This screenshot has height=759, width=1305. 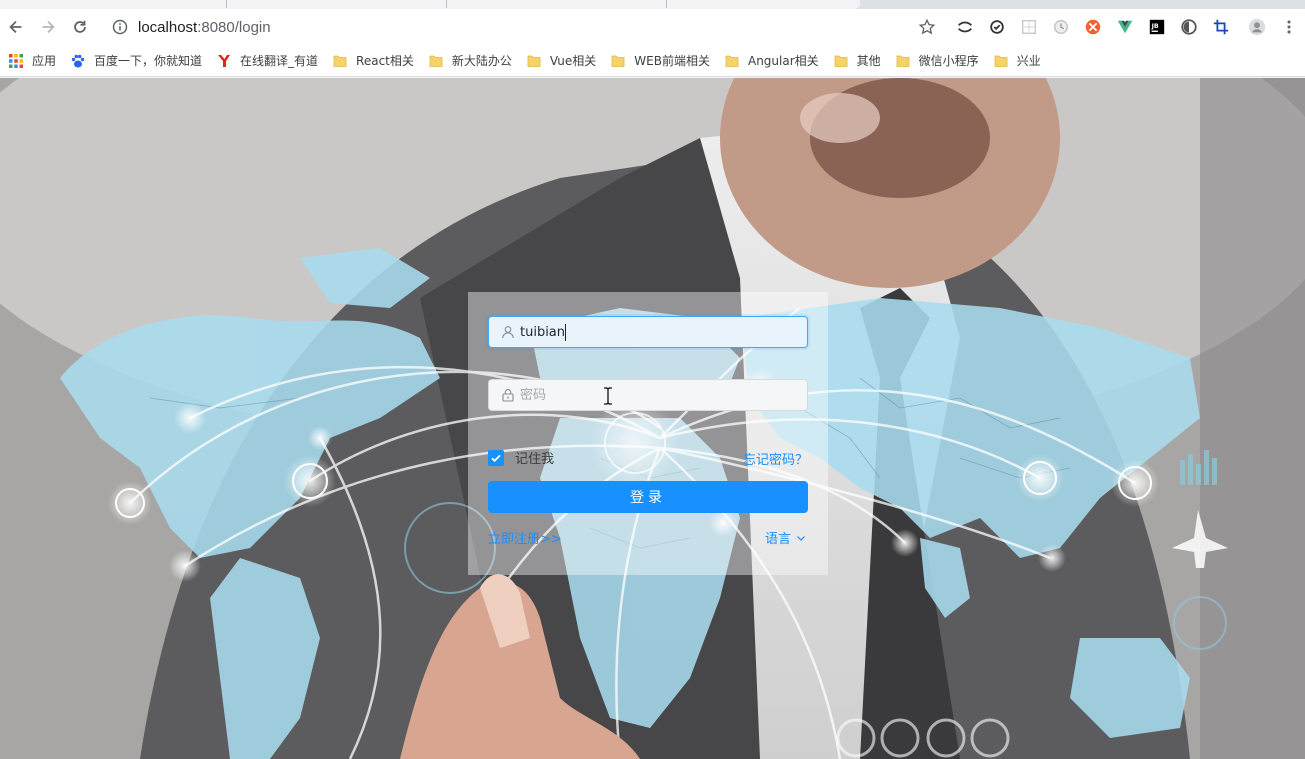 I want to click on bookmark-label: 百度一下，你就知道, so click(x=148, y=61).